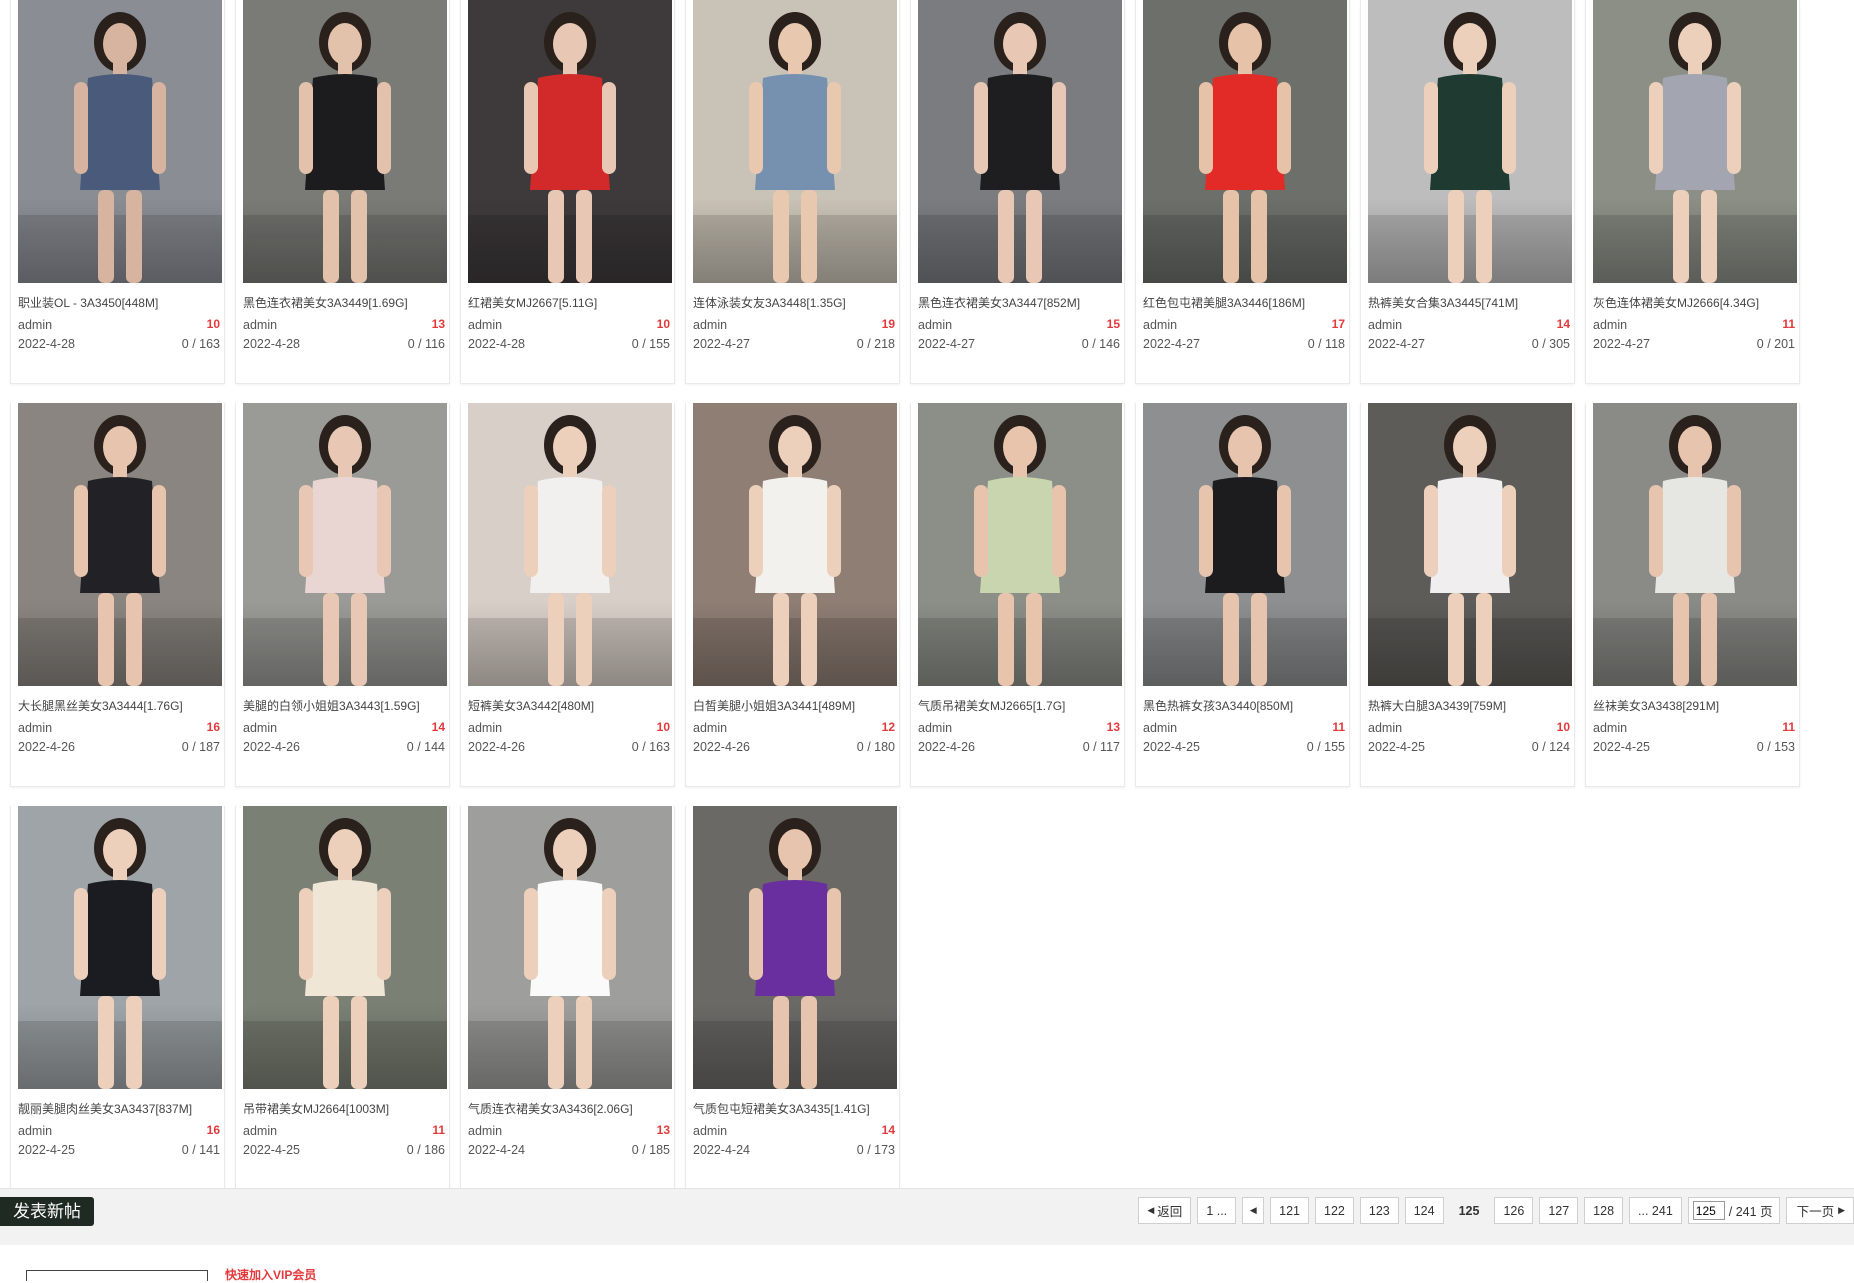 The width and height of the screenshot is (1854, 1283). Describe the element at coordinates (1245, 303) in the screenshot. I see `thread-title: 红色包屯裙美腿3A3446[186M]` at that location.